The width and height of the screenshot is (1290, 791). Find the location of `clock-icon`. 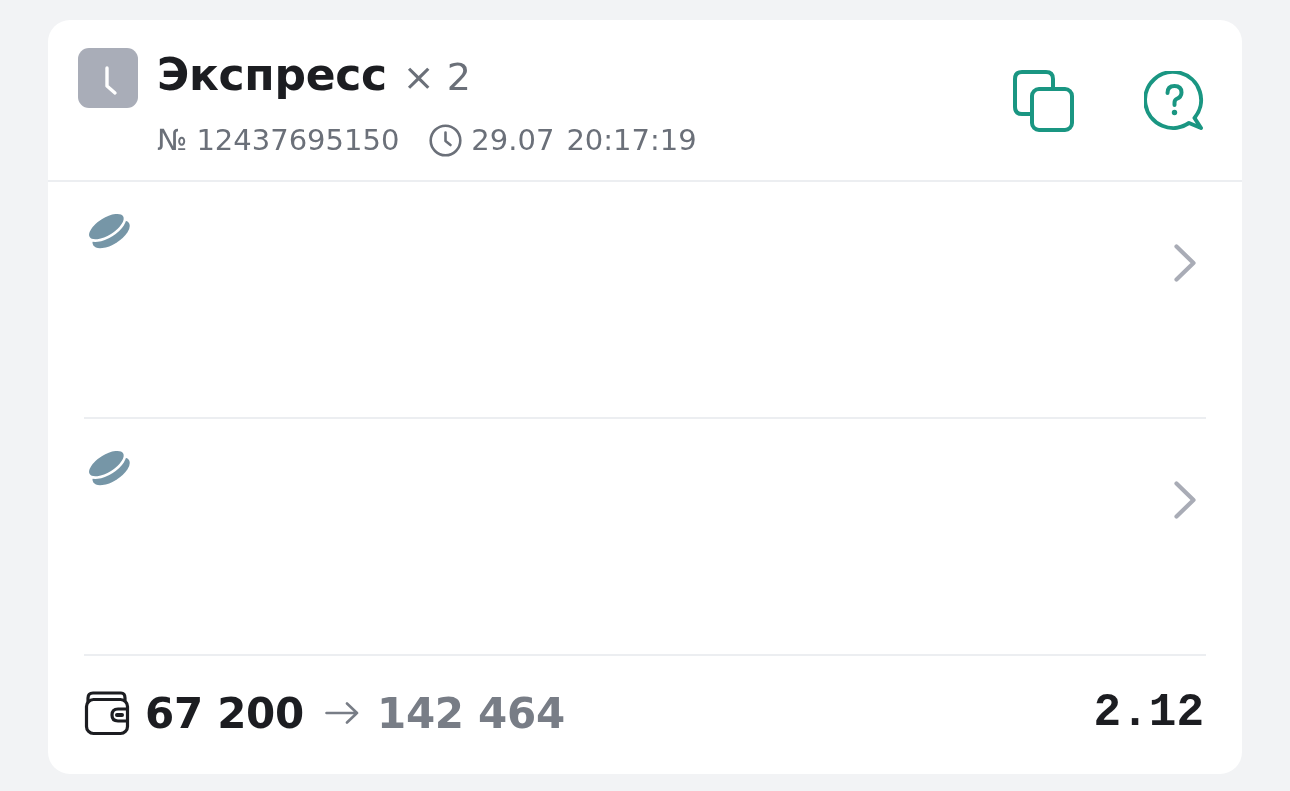

clock-icon is located at coordinates (446, 140).